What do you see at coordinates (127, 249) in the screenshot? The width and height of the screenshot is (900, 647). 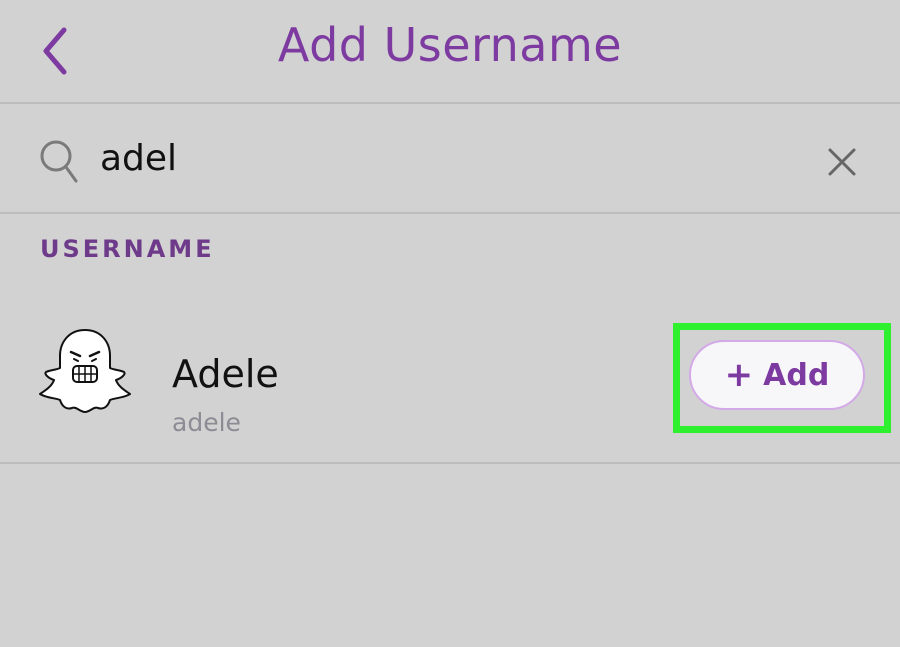 I see `section-label: USERNAME` at bounding box center [127, 249].